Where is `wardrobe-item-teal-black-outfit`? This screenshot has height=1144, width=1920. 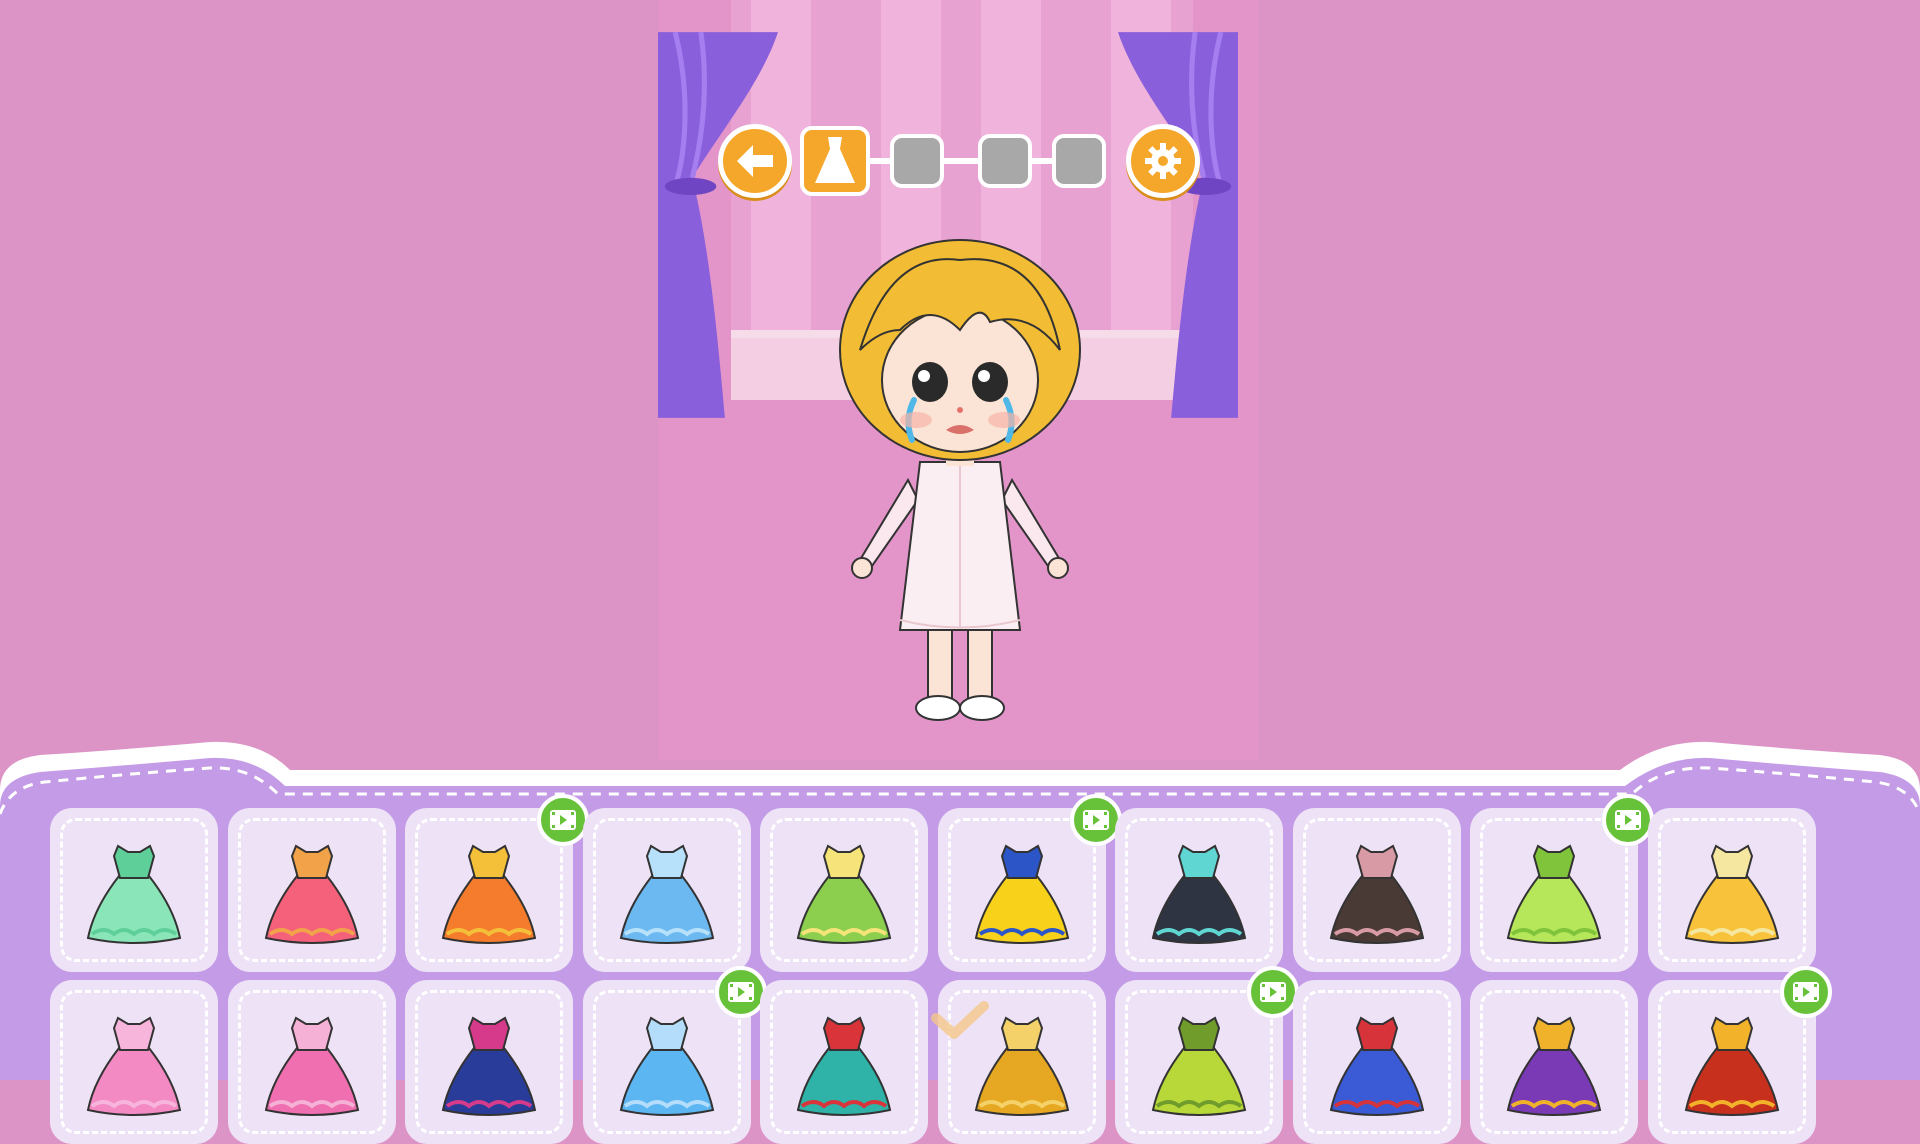 wardrobe-item-teal-black-outfit is located at coordinates (1199, 890).